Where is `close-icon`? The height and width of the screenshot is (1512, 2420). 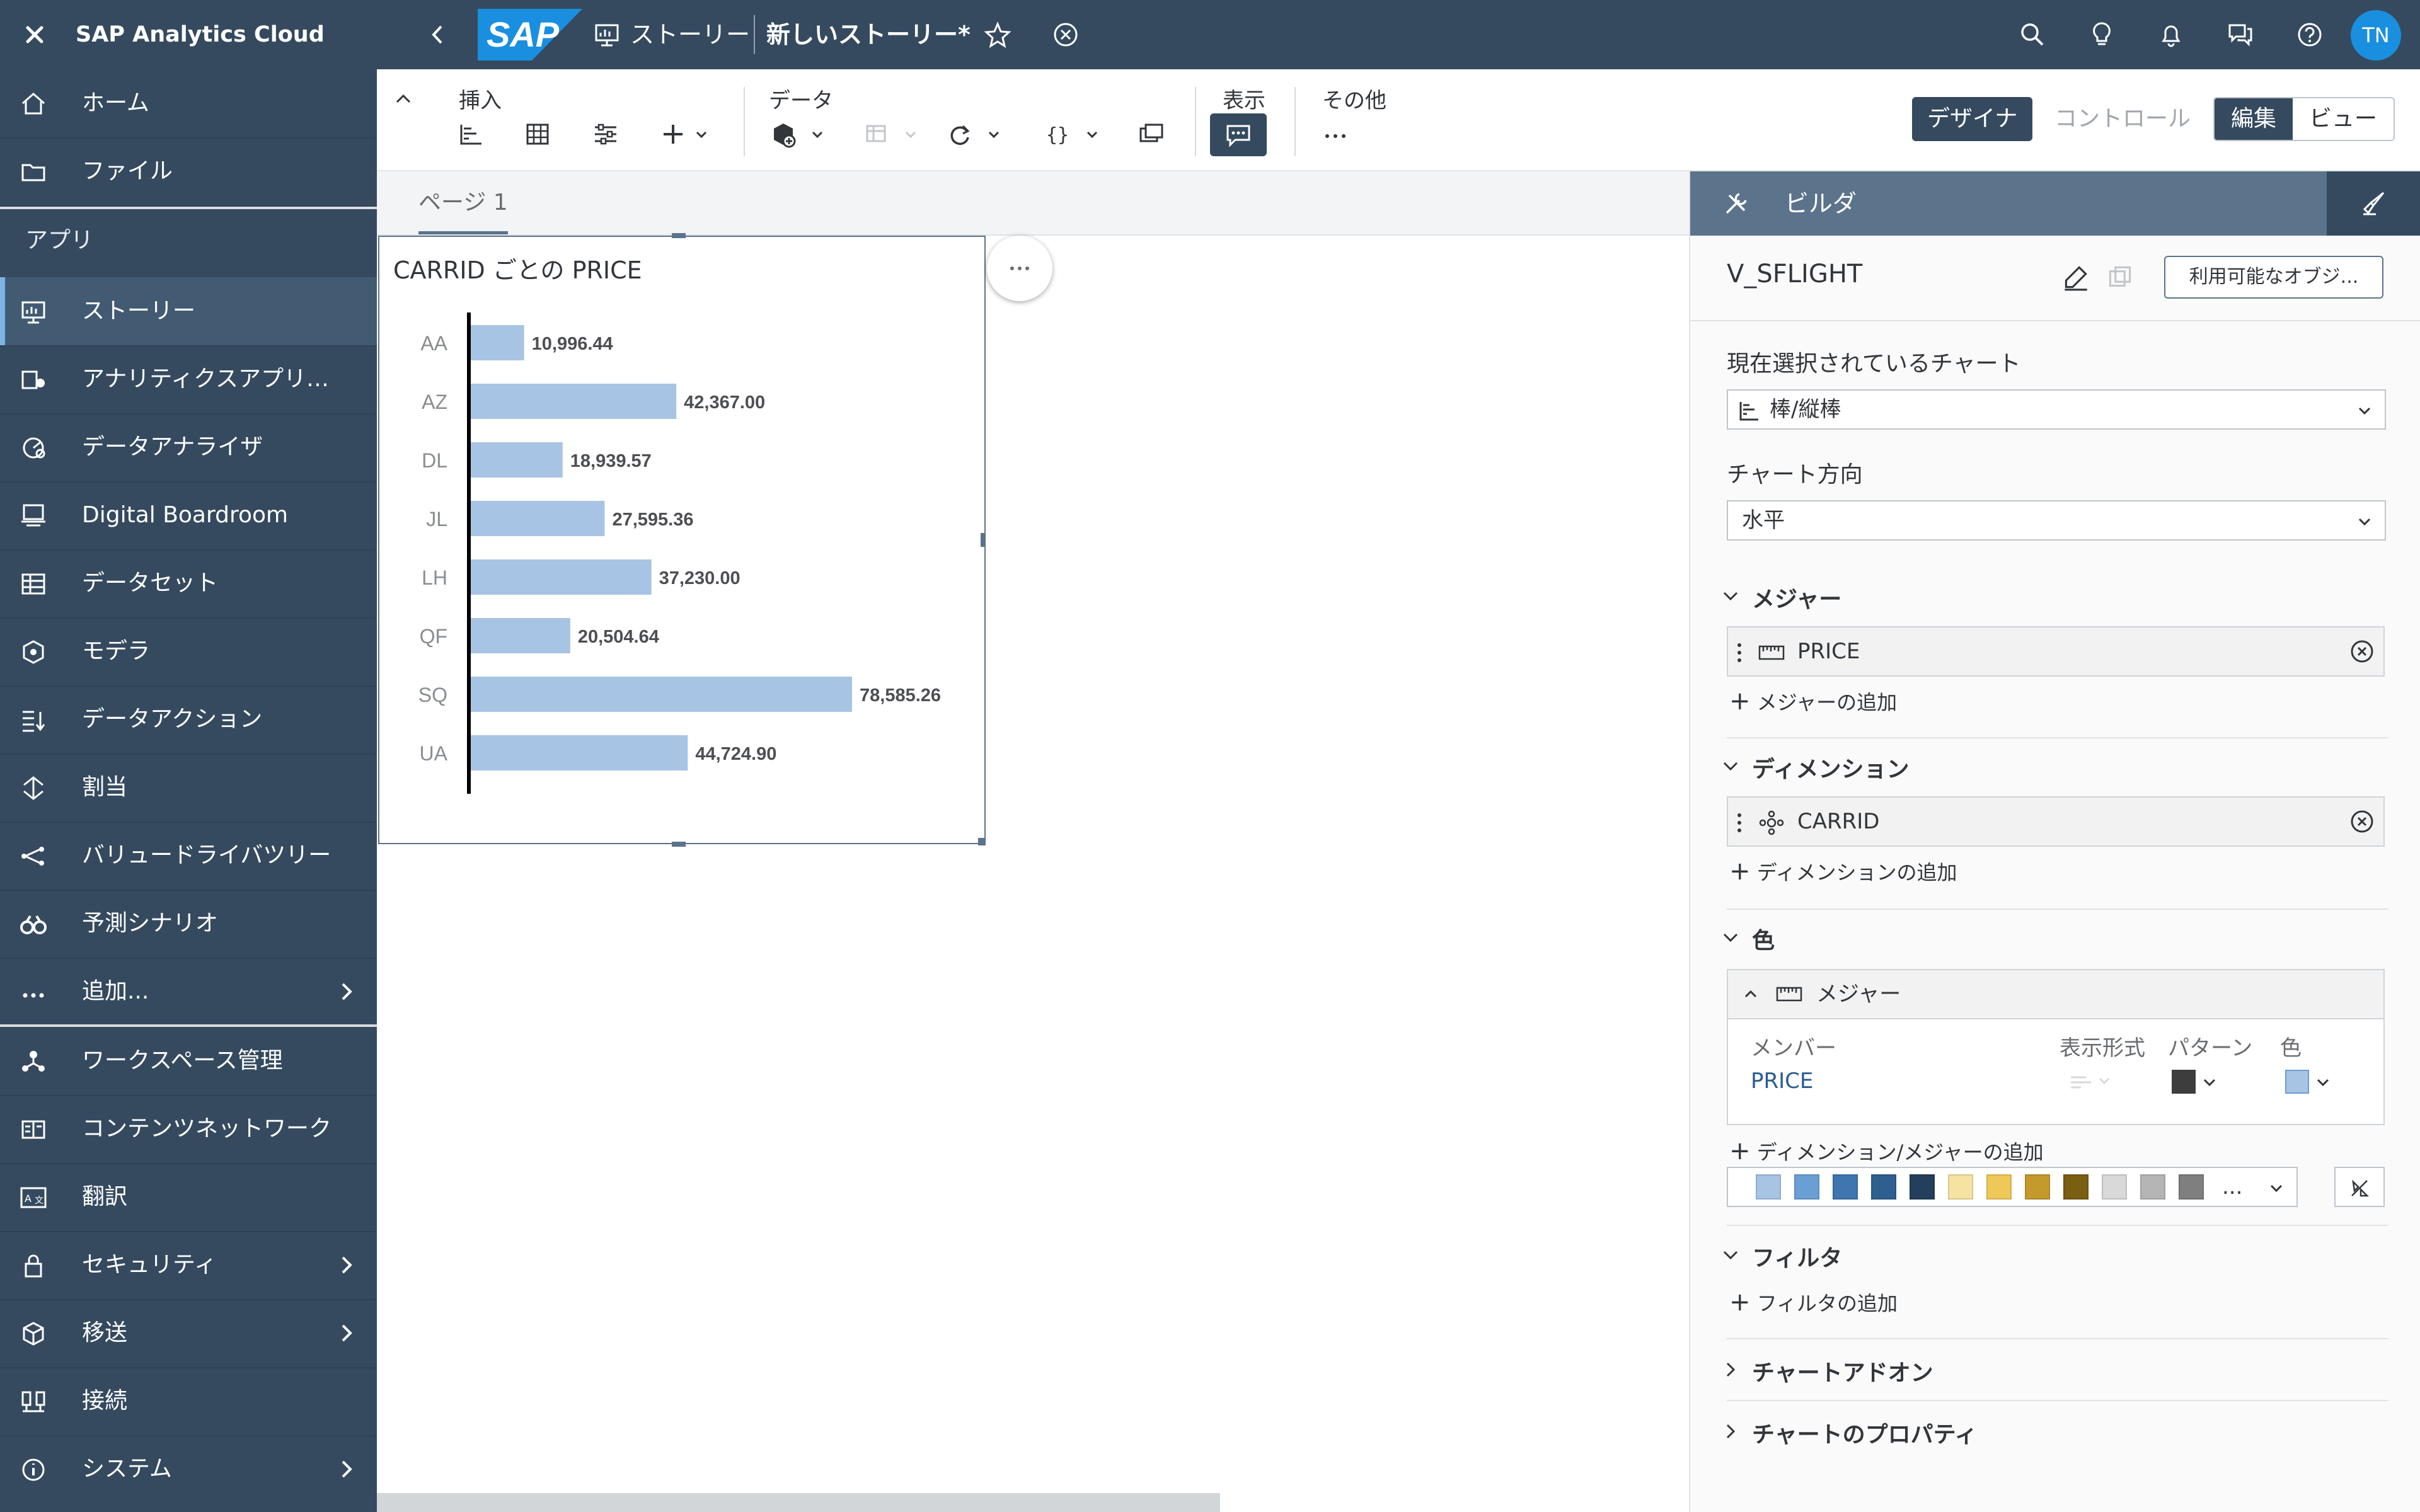 close-icon is located at coordinates (34, 34).